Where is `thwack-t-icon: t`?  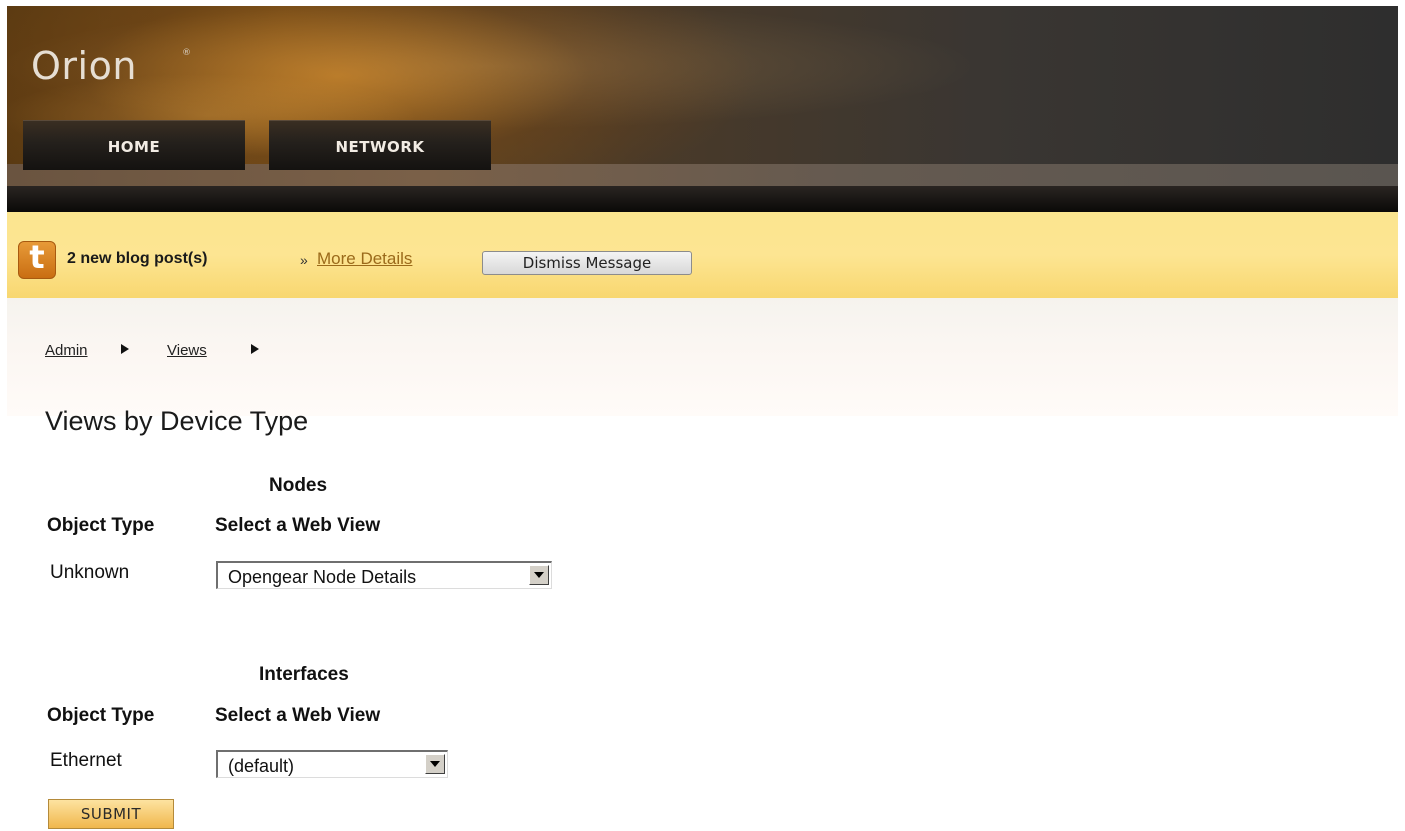 thwack-t-icon: t is located at coordinates (37, 260).